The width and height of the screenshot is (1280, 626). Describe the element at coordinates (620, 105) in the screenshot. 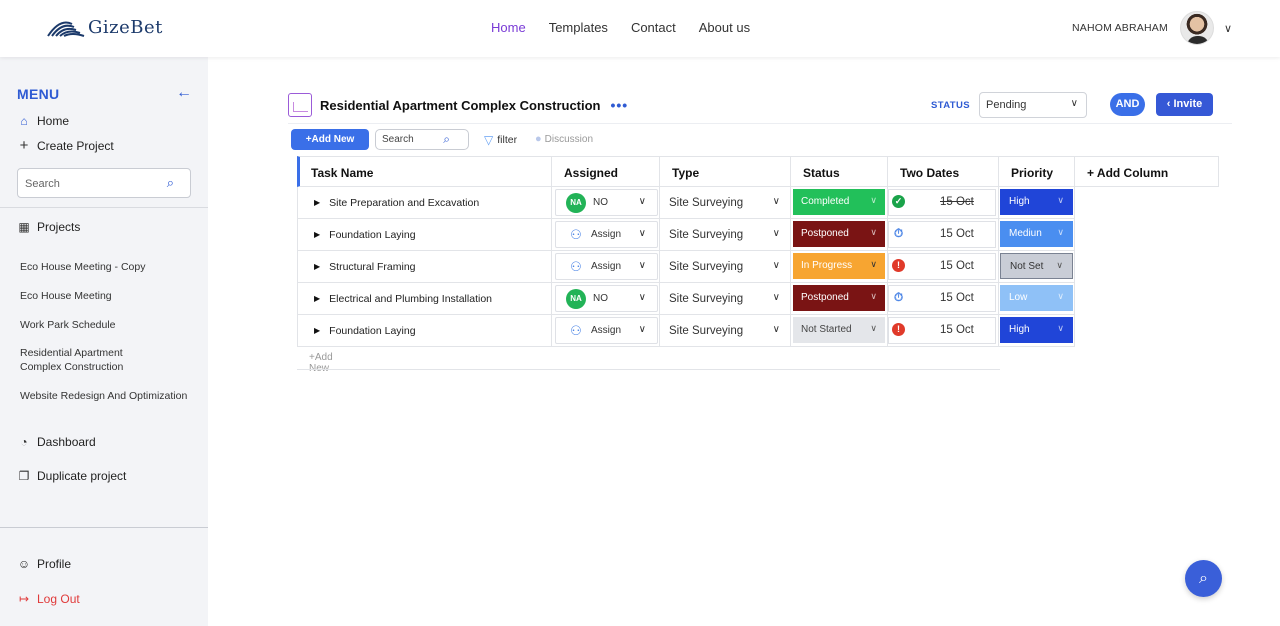

I see `more-options-icon: •••` at that location.